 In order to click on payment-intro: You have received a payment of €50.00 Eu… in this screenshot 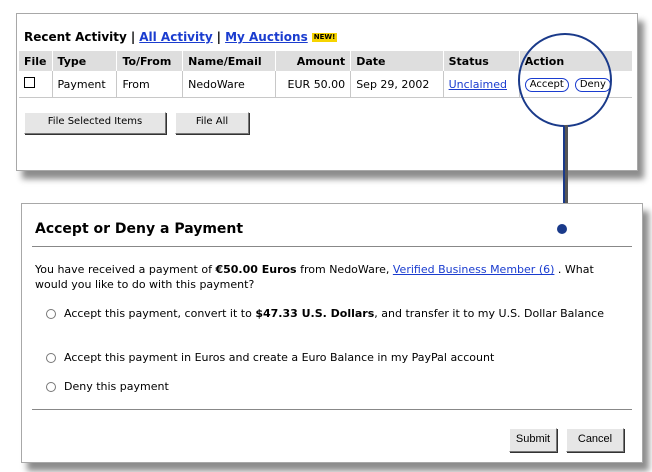, I will do `click(327, 277)`.